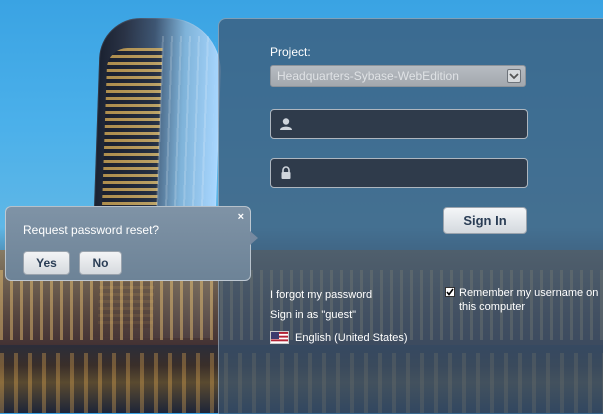  What do you see at coordinates (46, 263) in the screenshot?
I see `yes-button: Yes` at bounding box center [46, 263].